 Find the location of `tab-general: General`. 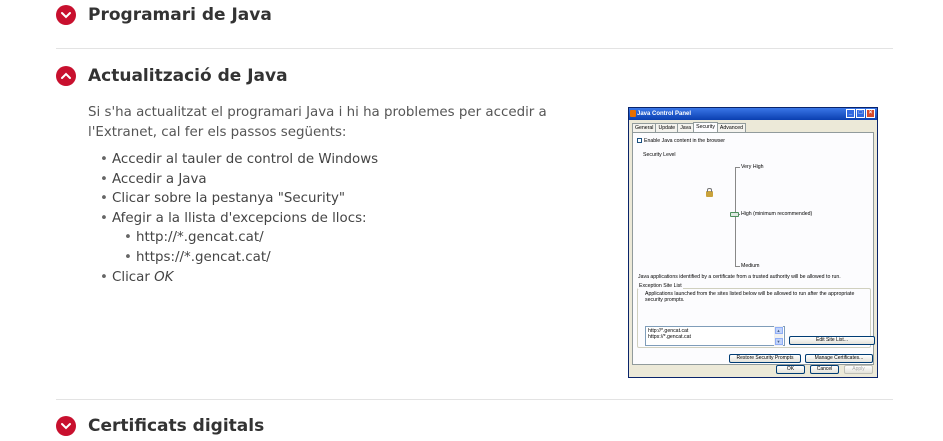

tab-general: General is located at coordinates (644, 127).